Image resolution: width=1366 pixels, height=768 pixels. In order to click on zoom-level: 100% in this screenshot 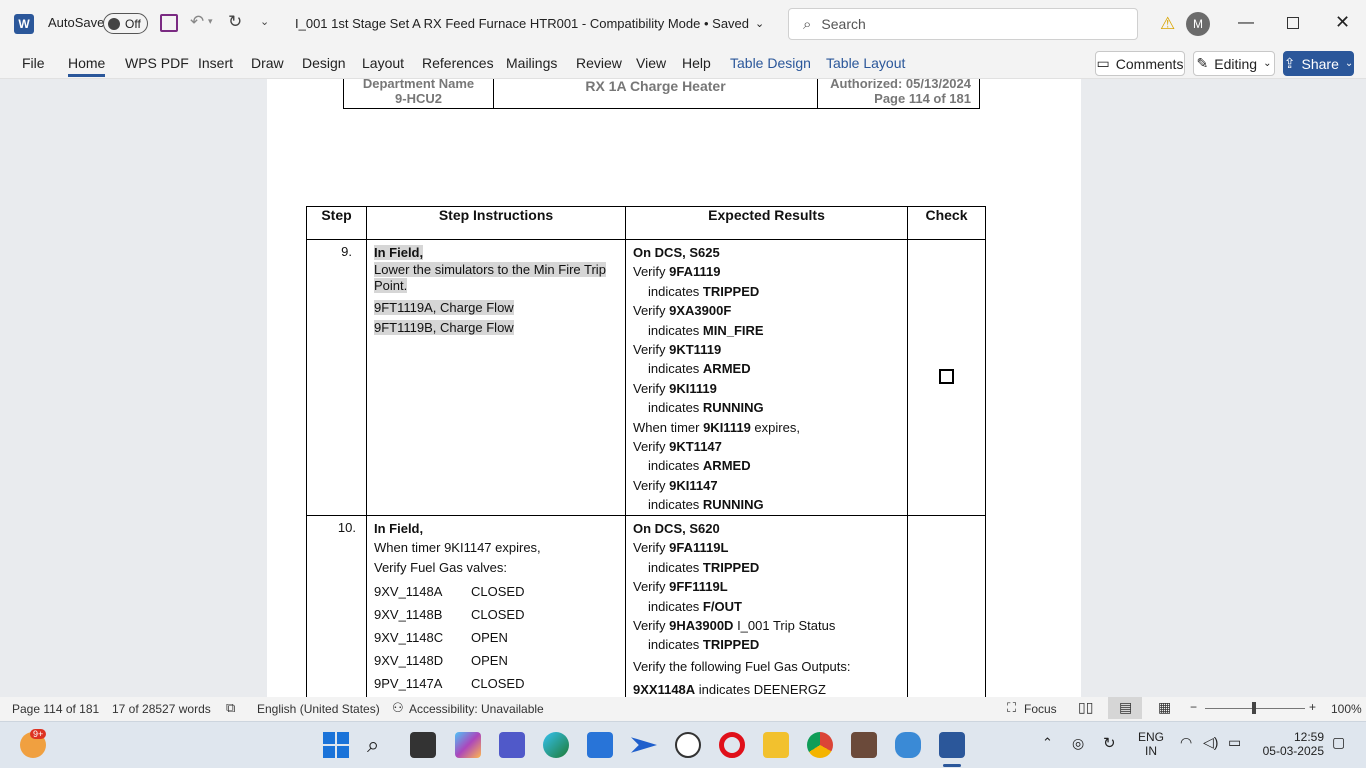, I will do `click(1346, 709)`.